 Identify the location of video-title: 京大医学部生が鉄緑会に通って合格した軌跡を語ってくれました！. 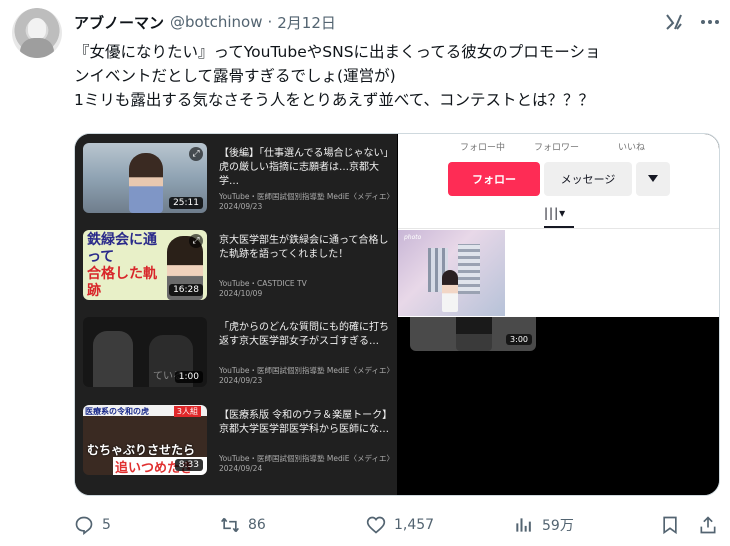
(305, 248).